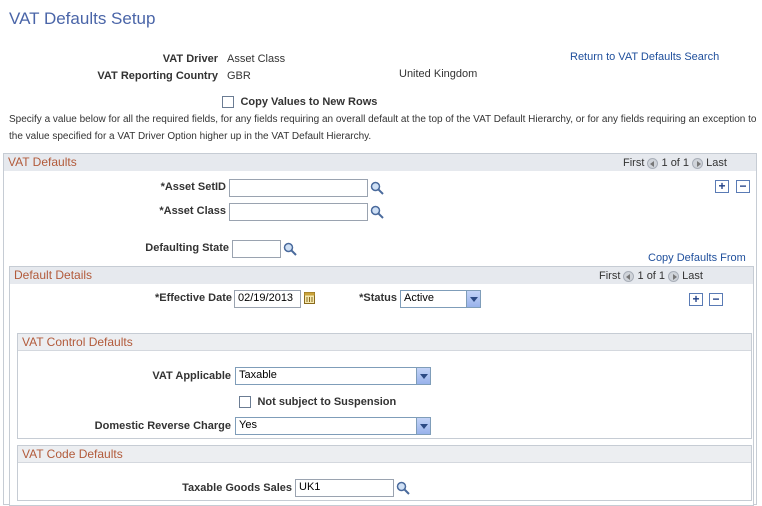  What do you see at coordinates (440, 299) in the screenshot?
I see `status-select: Active` at bounding box center [440, 299].